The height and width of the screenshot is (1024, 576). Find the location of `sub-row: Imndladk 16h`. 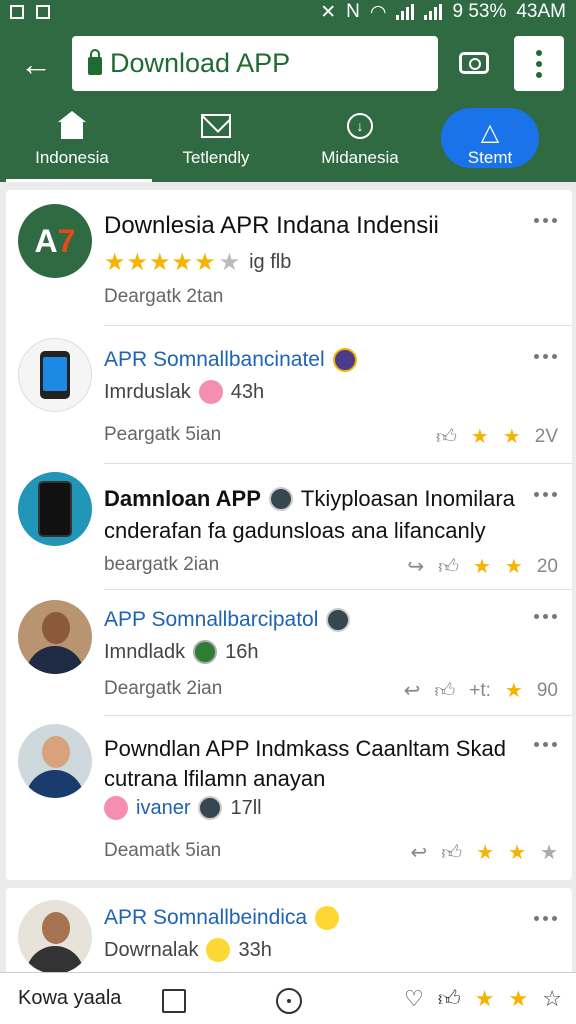

sub-row: Imndladk 16h is located at coordinates (181, 652).